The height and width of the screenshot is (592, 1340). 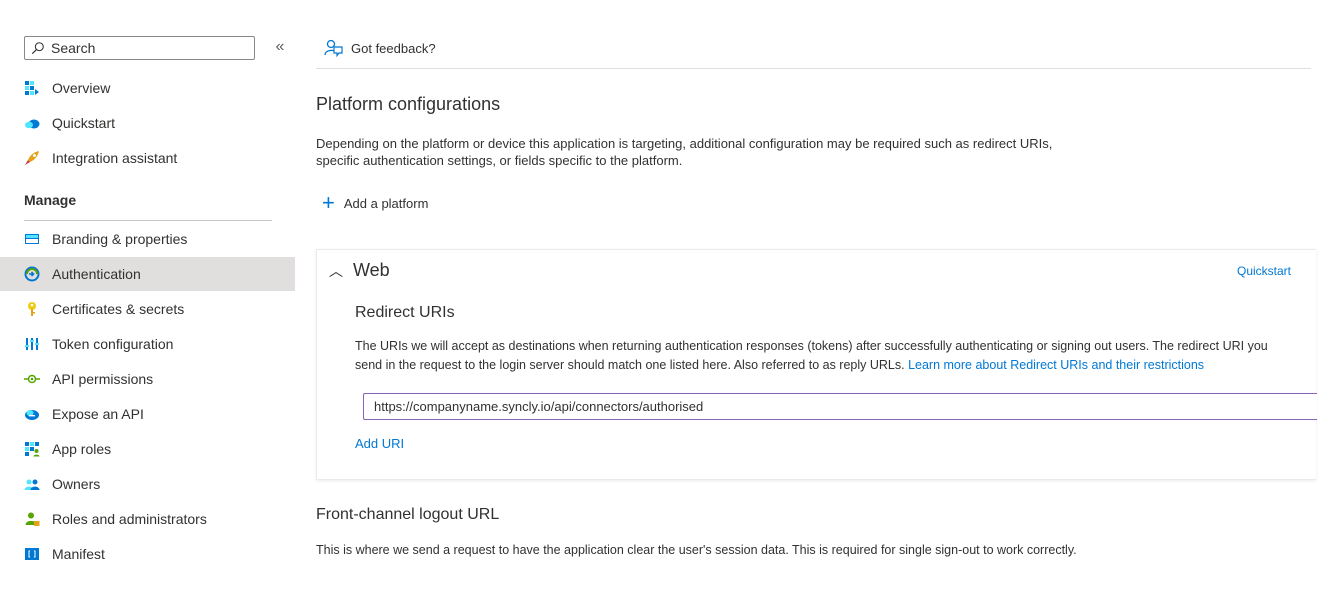 What do you see at coordinates (147, 554) in the screenshot?
I see `sidebar-item-manifest: Manifest` at bounding box center [147, 554].